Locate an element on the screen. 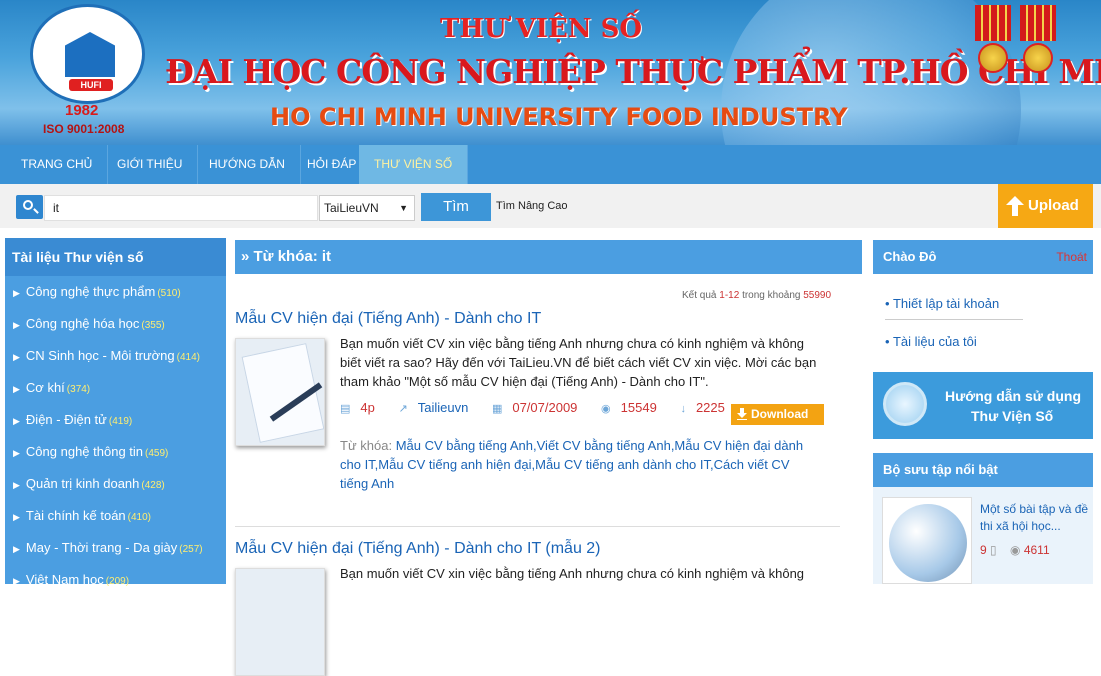  category-count: (355) is located at coordinates (153, 325).